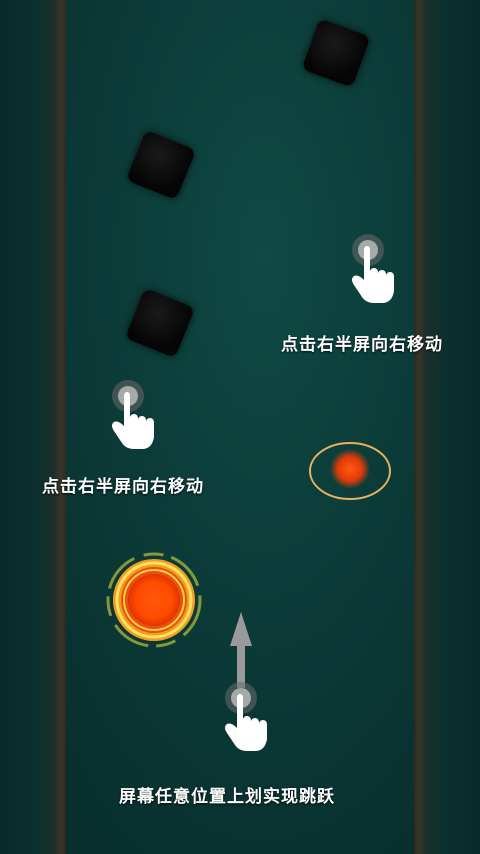 Image resolution: width=480 pixels, height=854 pixels. Describe the element at coordinates (447, 427) in the screenshot. I see `right-wall` at that location.